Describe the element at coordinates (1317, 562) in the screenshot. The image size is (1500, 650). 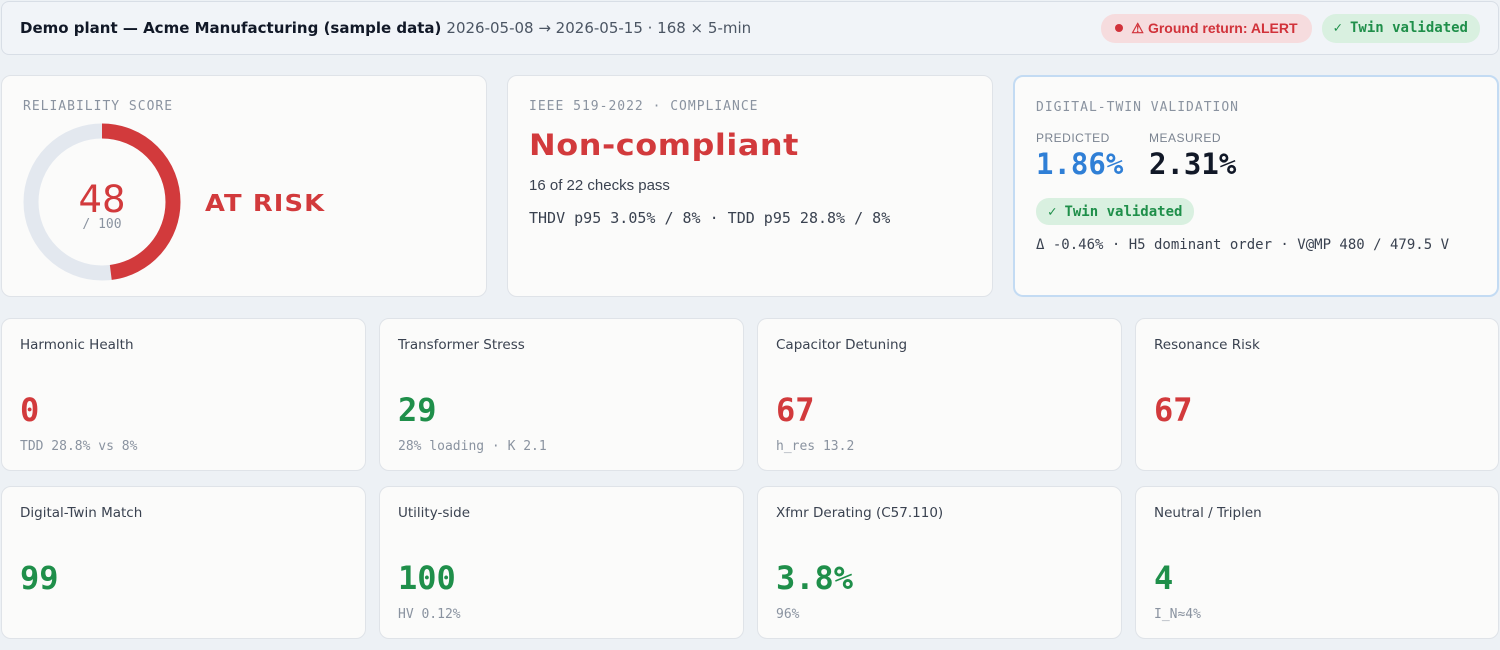
I see `metric-tile-neutral-triplen: Neutral / Triplen 4 I_N≈4%` at that location.